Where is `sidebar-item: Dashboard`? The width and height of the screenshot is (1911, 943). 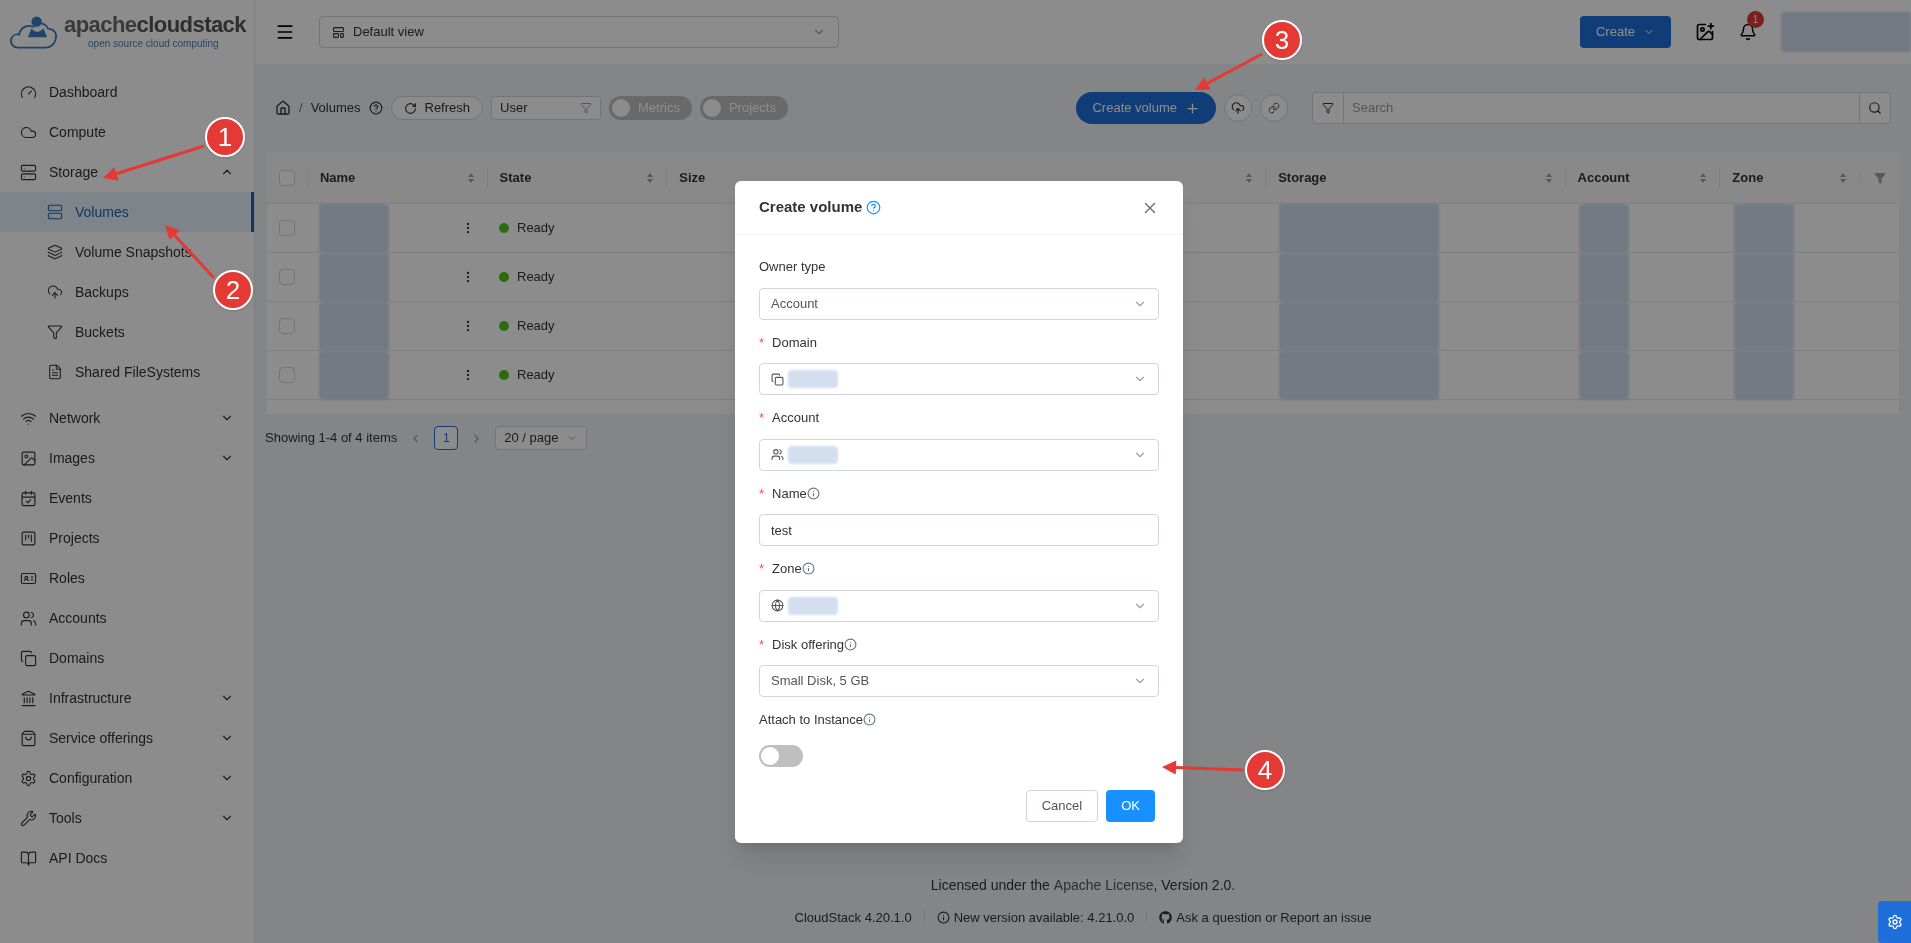
sidebar-item: Dashboard is located at coordinates (69, 92).